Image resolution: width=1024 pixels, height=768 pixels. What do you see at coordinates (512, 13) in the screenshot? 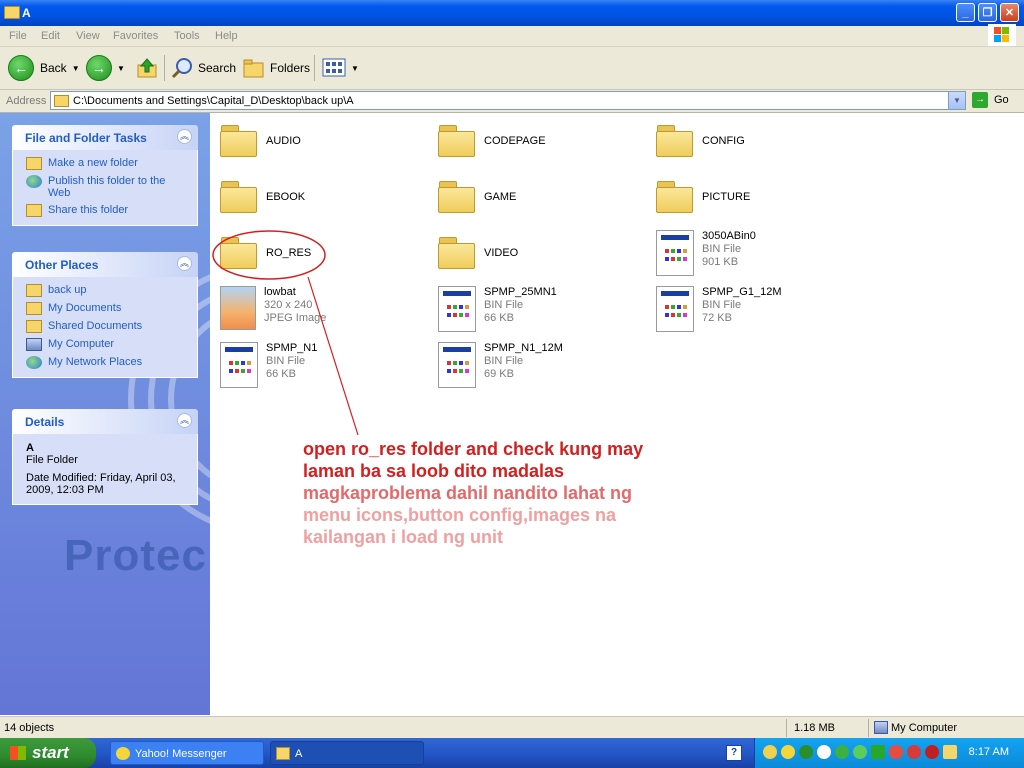
I see `title-bar: A _ ❐ ✕` at bounding box center [512, 13].